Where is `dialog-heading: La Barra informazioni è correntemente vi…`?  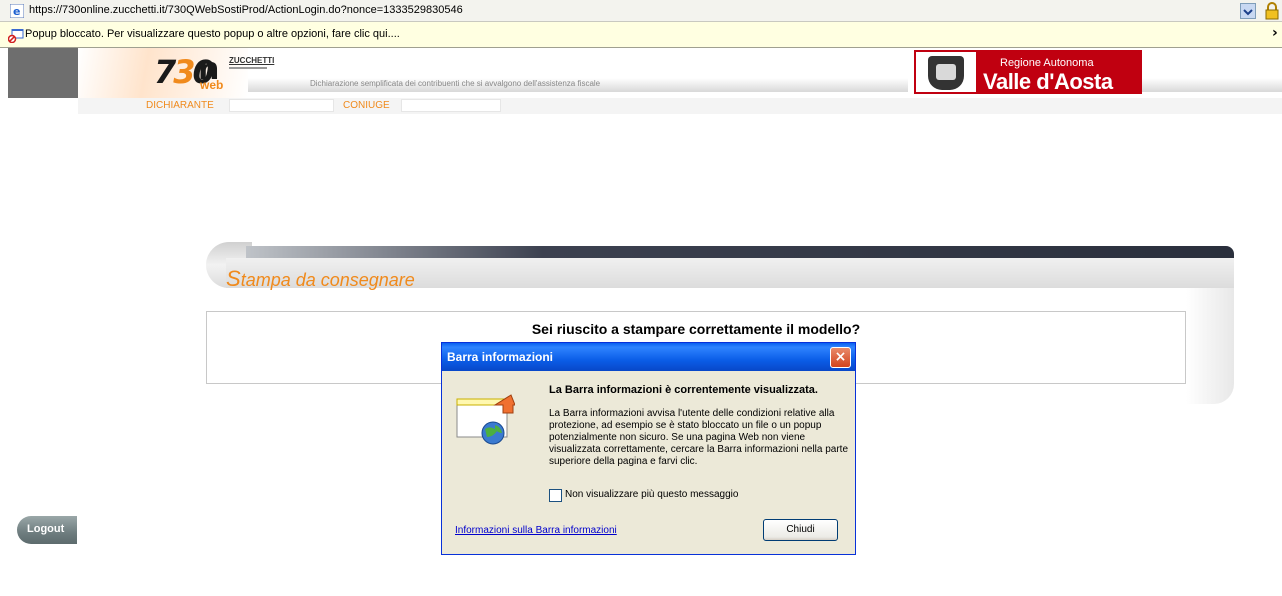 dialog-heading: La Barra informazioni è correntemente vi… is located at coordinates (683, 390).